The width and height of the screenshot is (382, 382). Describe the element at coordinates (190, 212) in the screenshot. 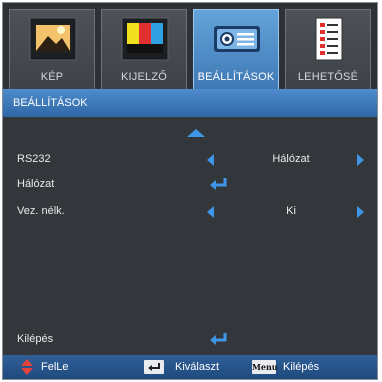

I see `row-remote: Vez. nélk. Ki` at that location.